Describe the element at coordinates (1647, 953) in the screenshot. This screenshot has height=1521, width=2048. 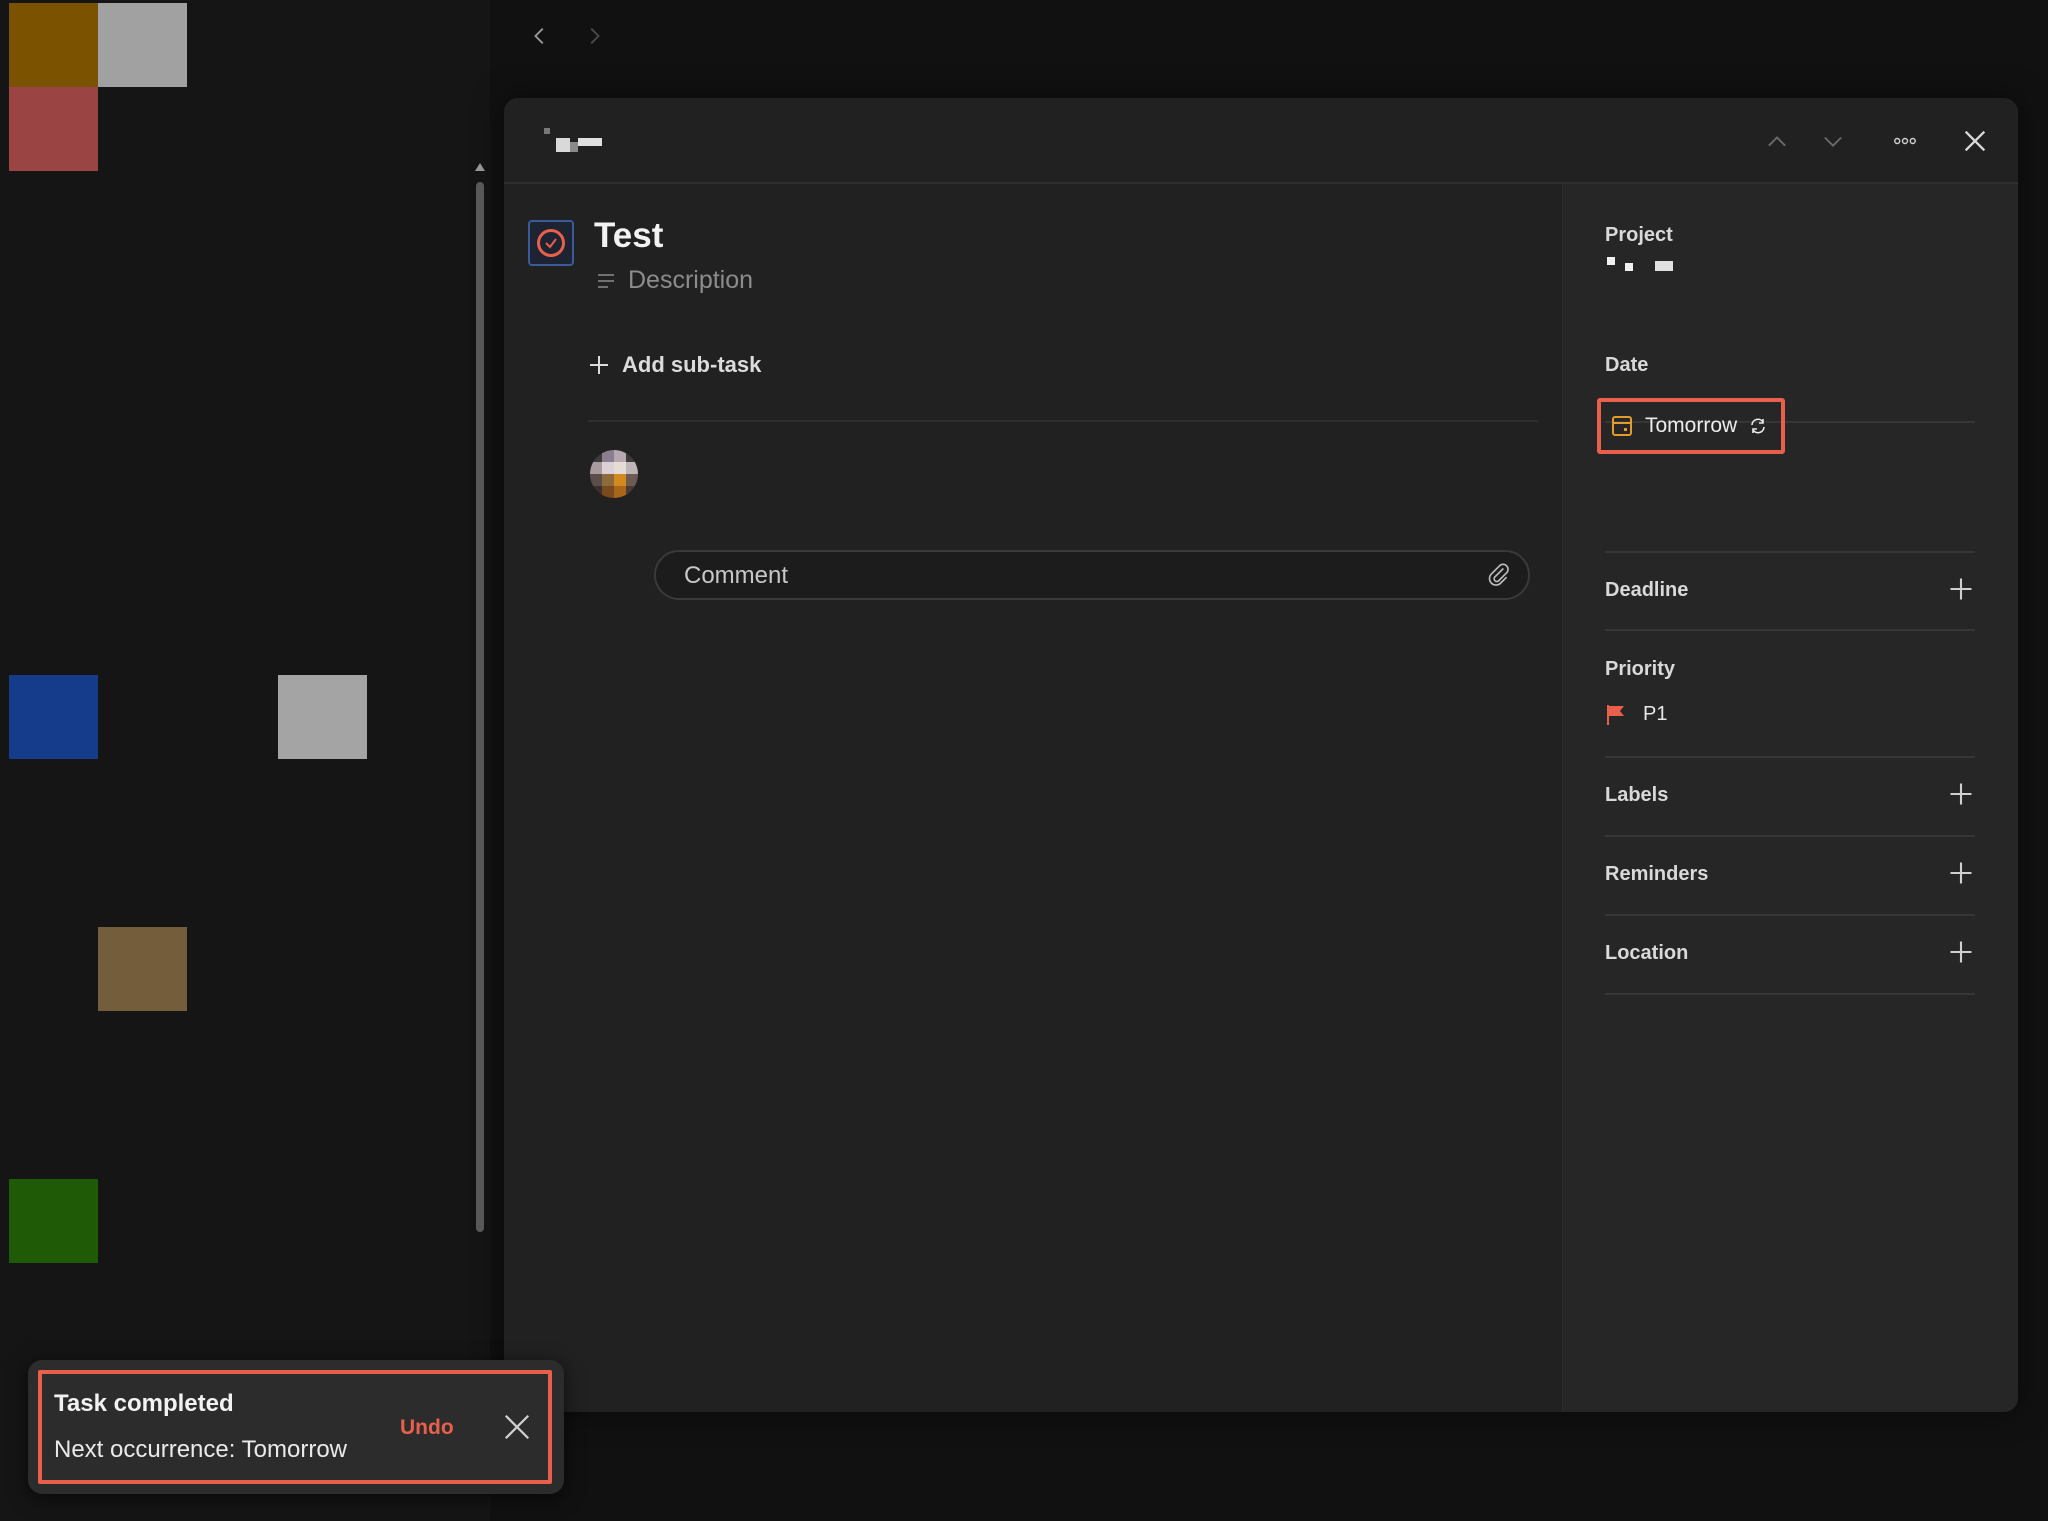
I see `location-label: Location` at that location.